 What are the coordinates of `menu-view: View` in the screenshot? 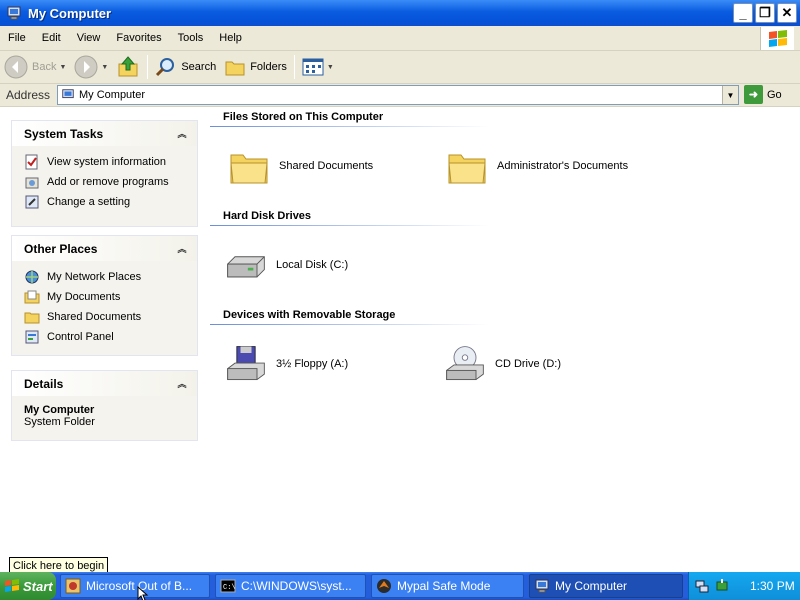 It's located at (89, 38).